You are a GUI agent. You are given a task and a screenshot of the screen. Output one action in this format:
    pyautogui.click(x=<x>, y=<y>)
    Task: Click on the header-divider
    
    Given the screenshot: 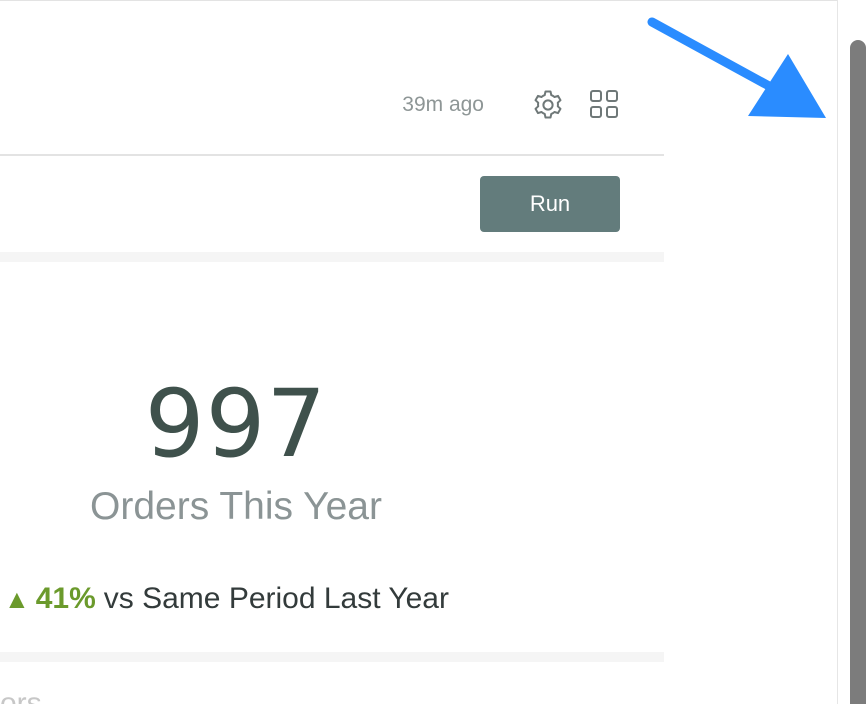 What is the action you would take?
    pyautogui.click(x=332, y=155)
    